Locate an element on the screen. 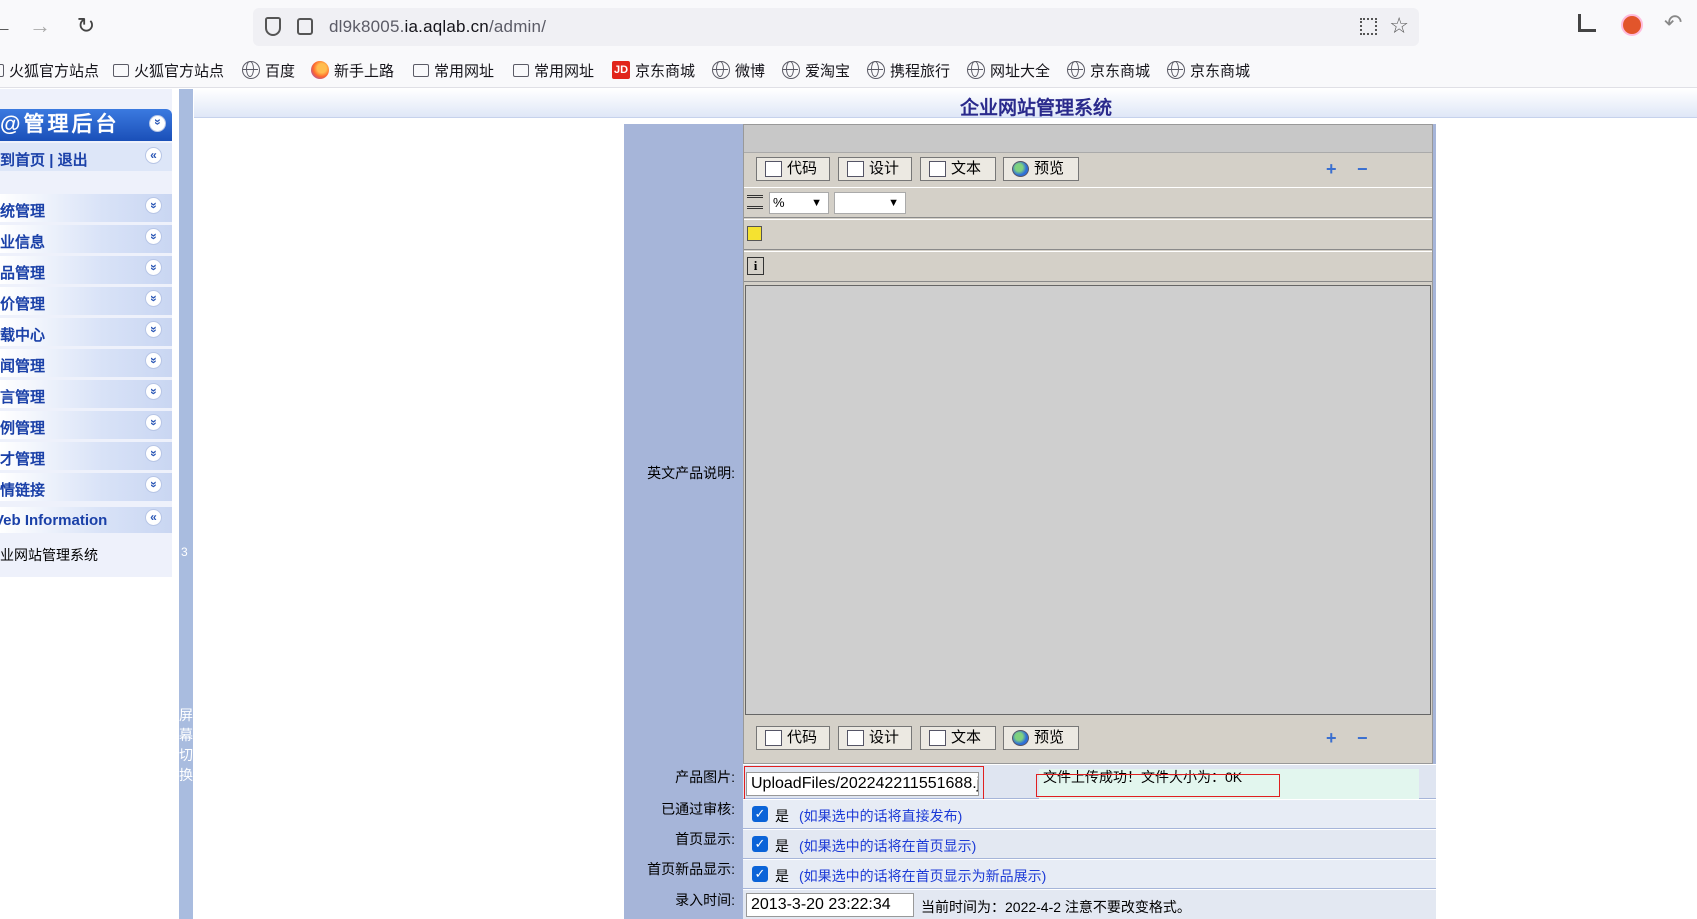 This screenshot has width=1697, height=919. editor-format-row: % ▼ ▼ is located at coordinates (1088, 202).